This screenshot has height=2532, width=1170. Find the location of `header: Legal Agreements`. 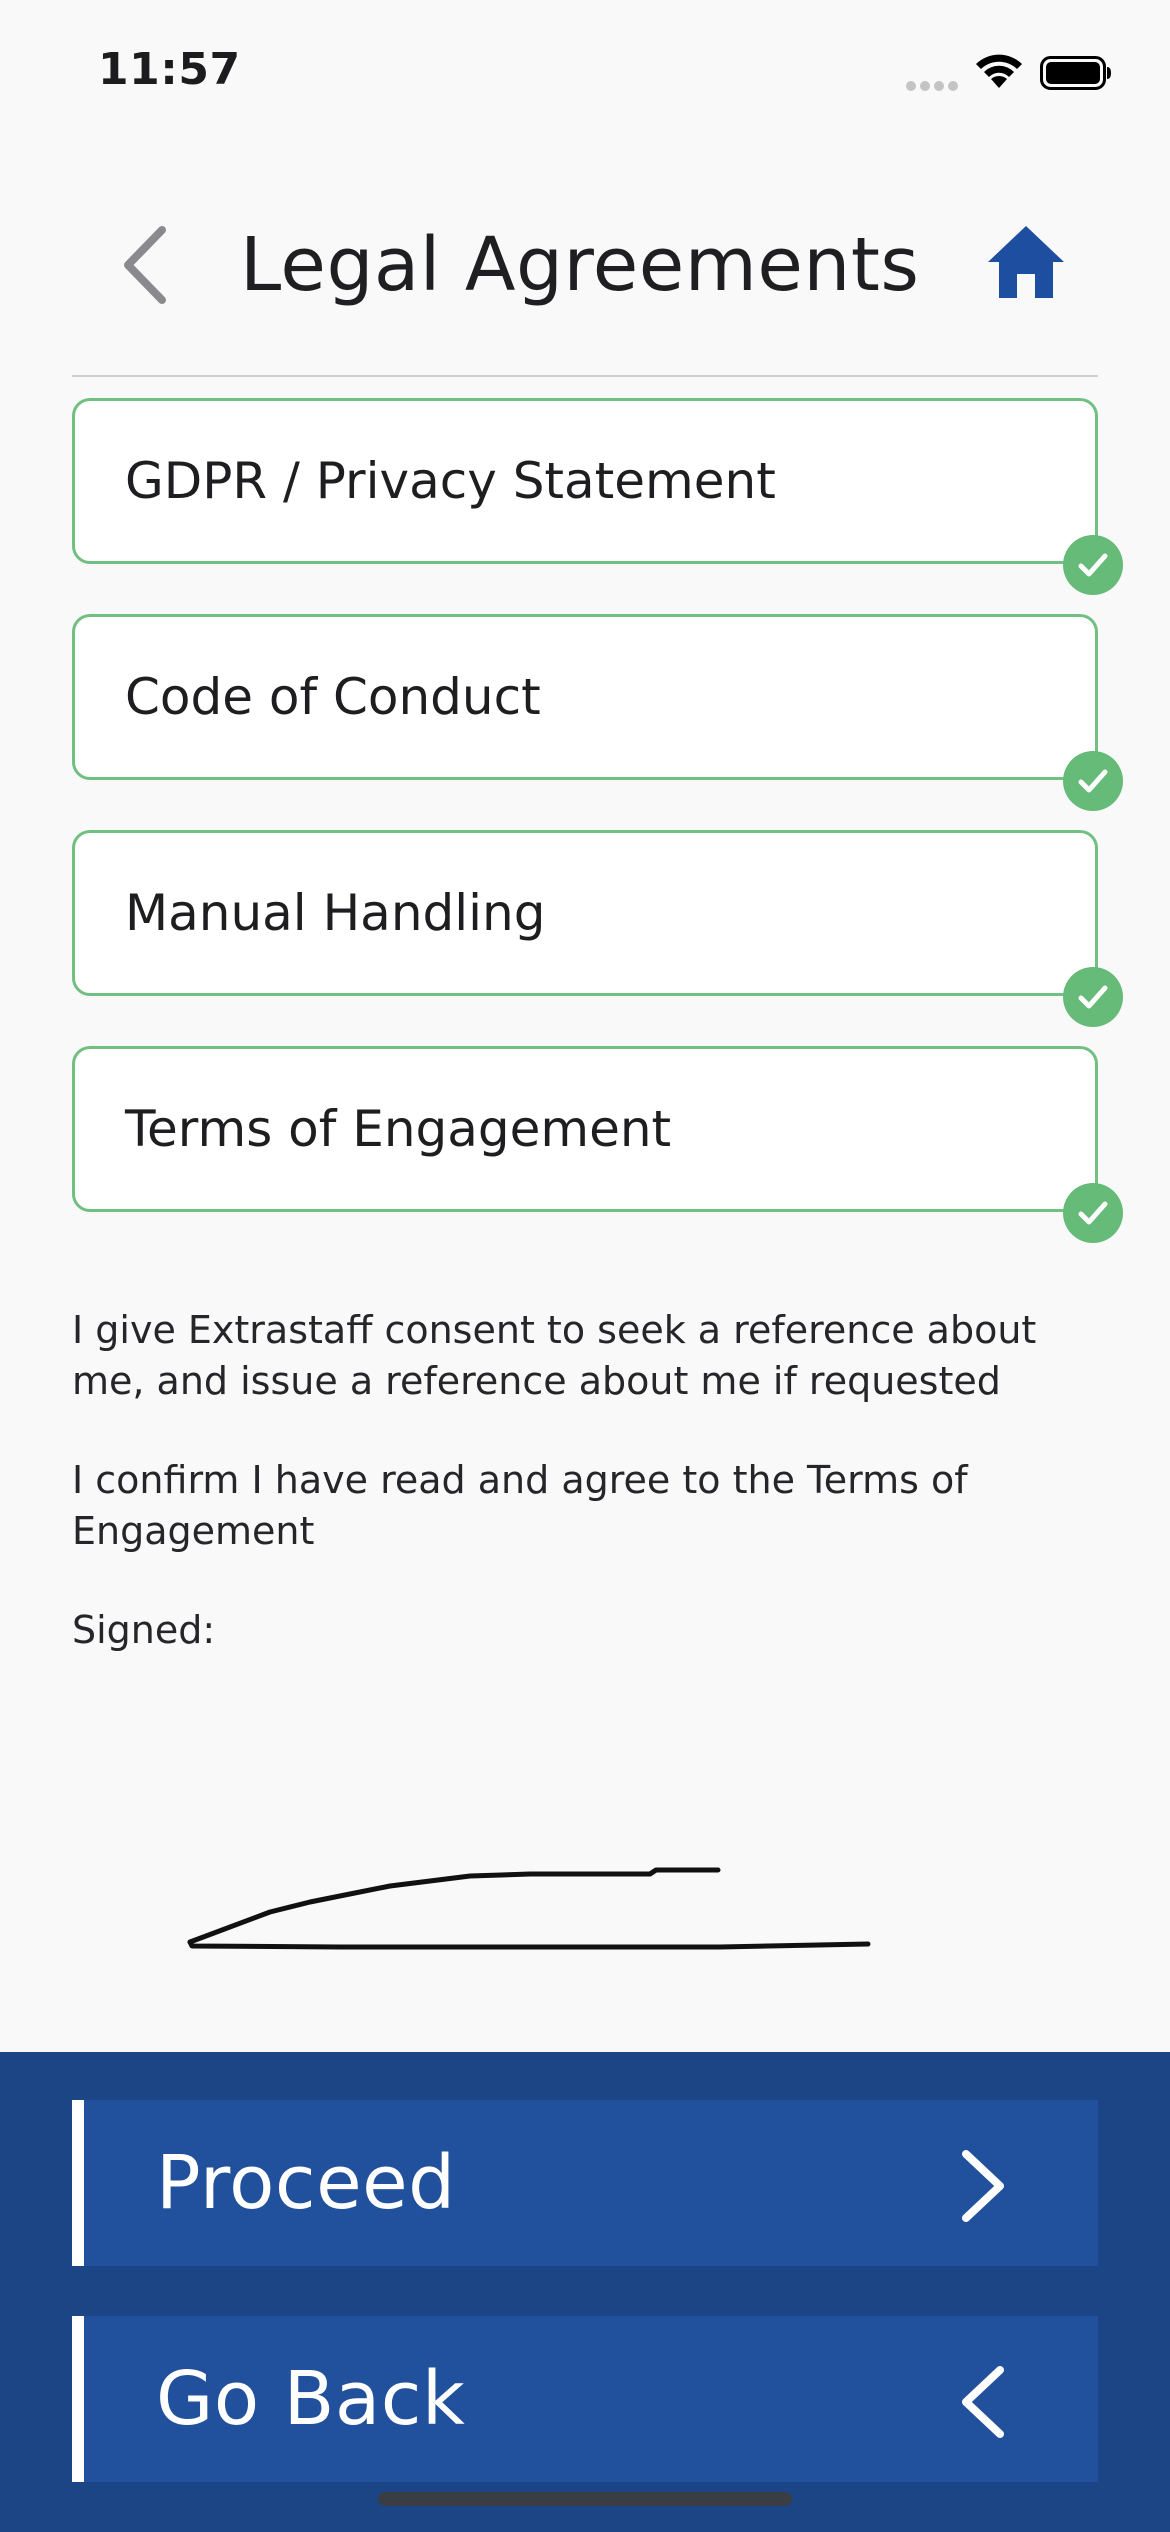

header: Legal Agreements is located at coordinates (585, 260).